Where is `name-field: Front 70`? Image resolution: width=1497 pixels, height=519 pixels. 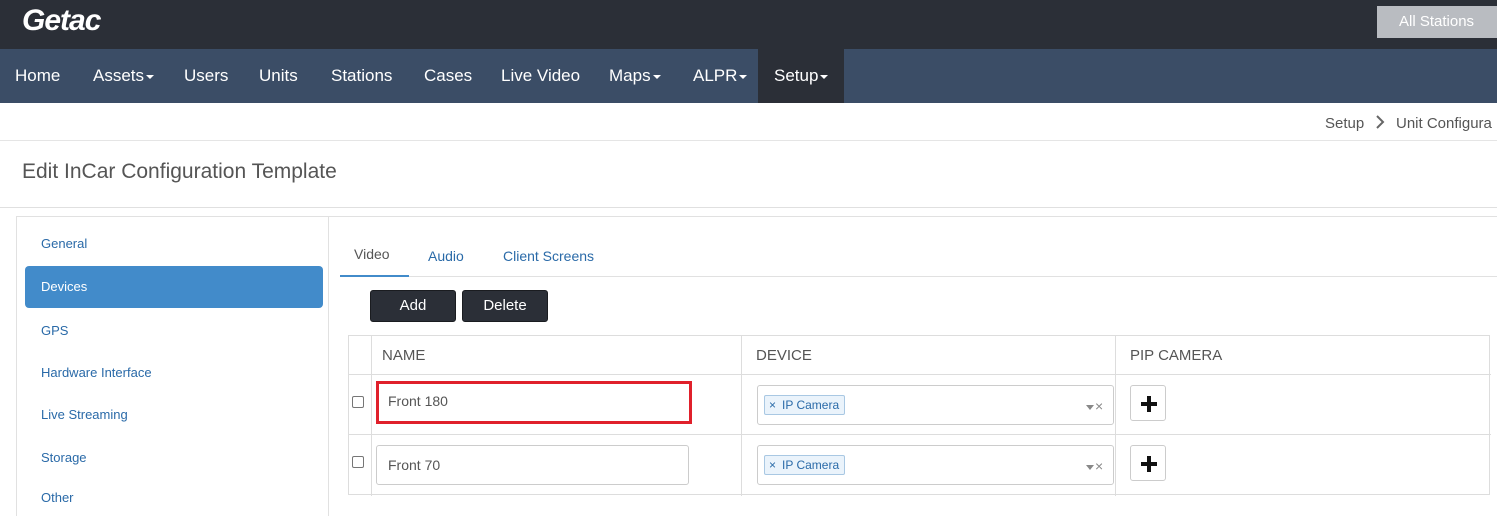 name-field: Front 70 is located at coordinates (532, 465).